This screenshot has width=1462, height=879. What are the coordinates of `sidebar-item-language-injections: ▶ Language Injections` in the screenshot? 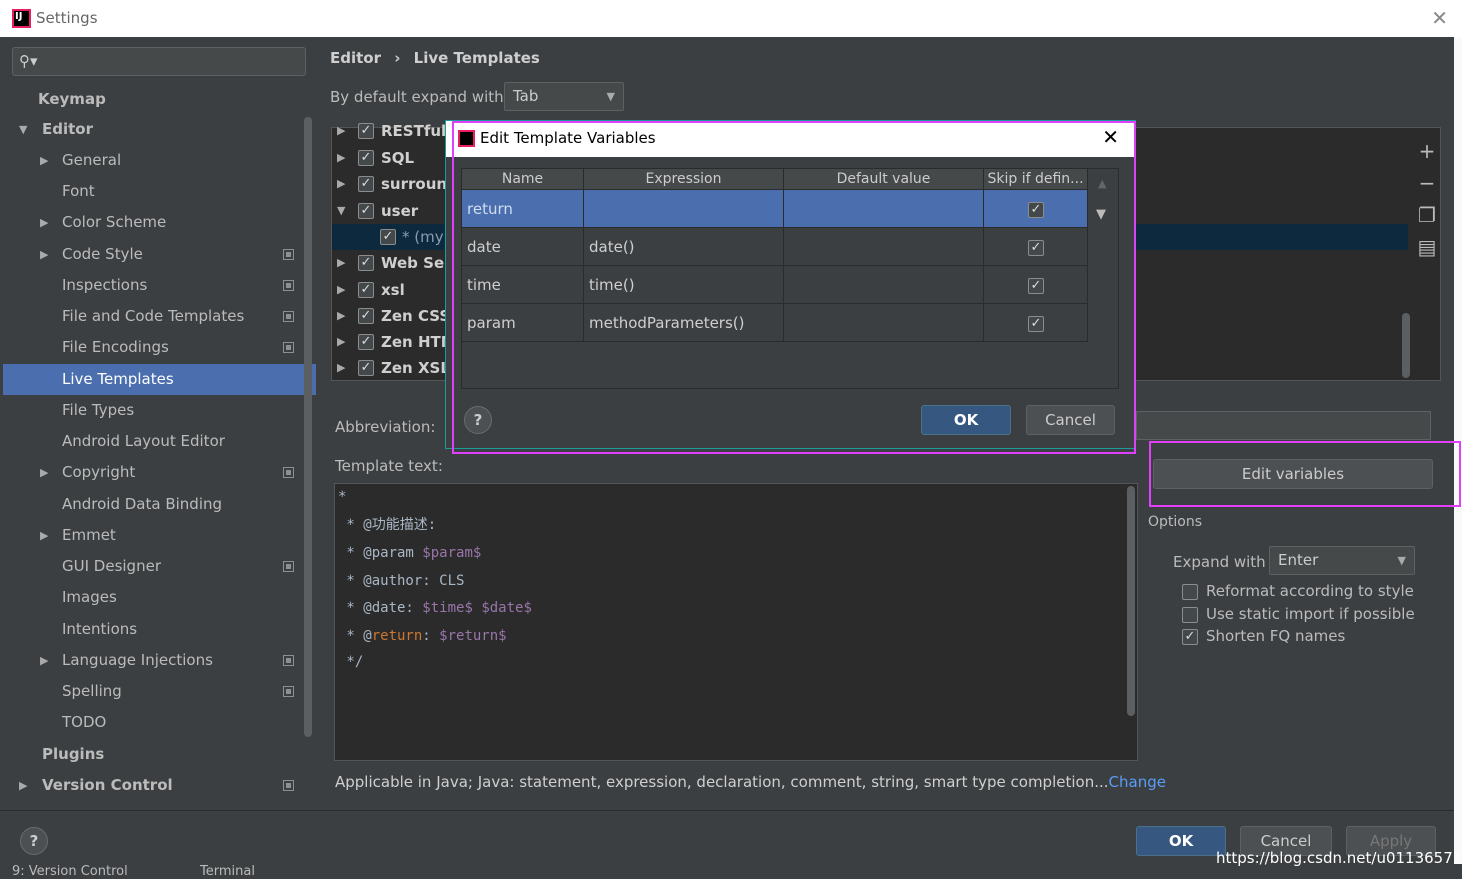 It's located at (159, 660).